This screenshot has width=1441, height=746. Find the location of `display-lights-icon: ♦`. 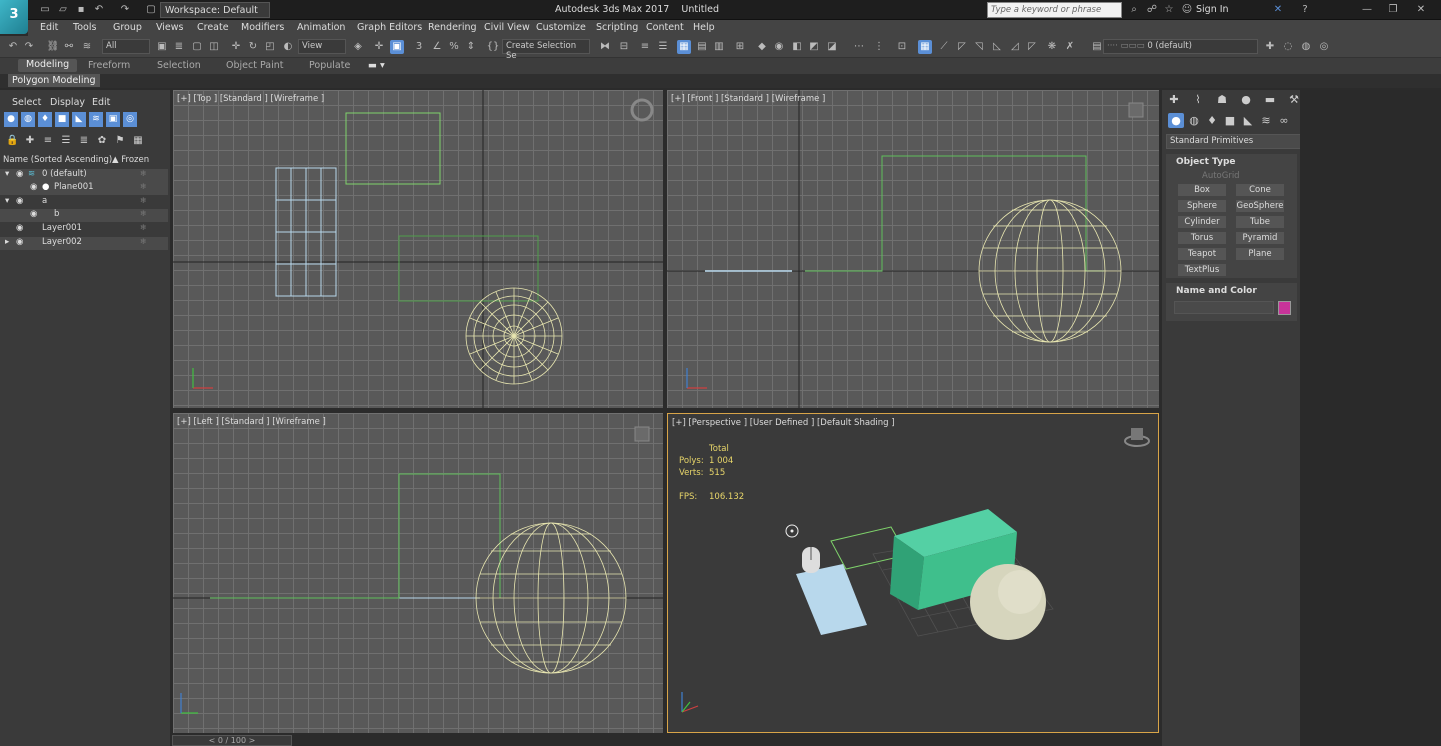

display-lights-icon: ♦ is located at coordinates (45, 119).